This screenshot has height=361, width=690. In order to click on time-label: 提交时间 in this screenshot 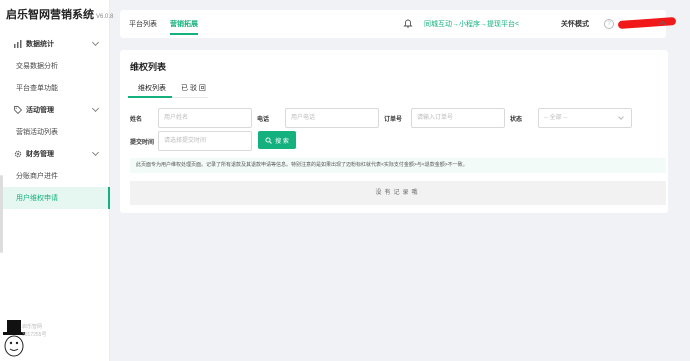, I will do `click(142, 143)`.